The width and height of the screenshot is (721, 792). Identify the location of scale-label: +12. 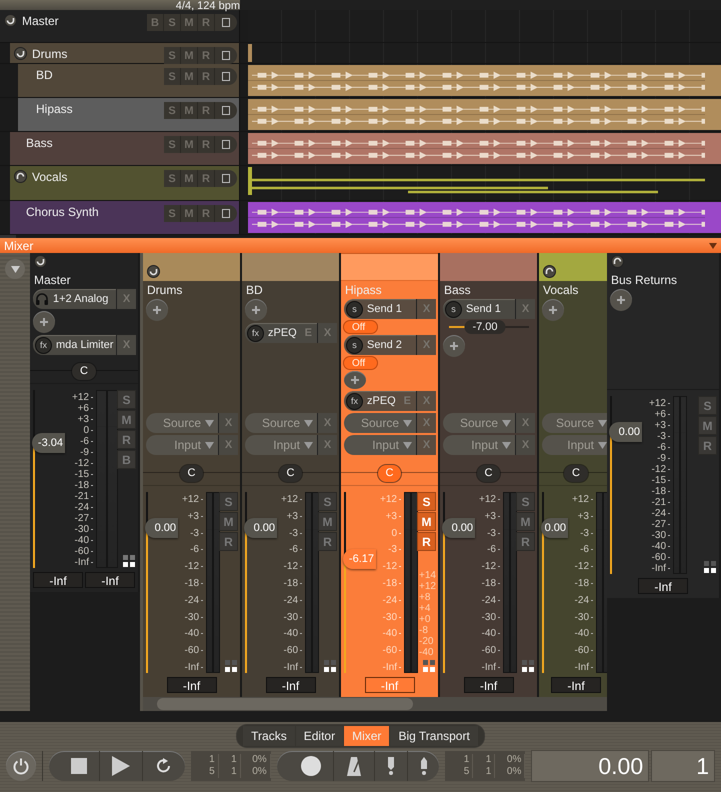
(582, 499).